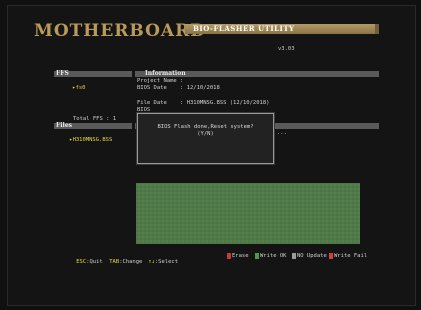  What do you see at coordinates (205, 134) in the screenshot?
I see `dialog-options: (Y/N)` at bounding box center [205, 134].